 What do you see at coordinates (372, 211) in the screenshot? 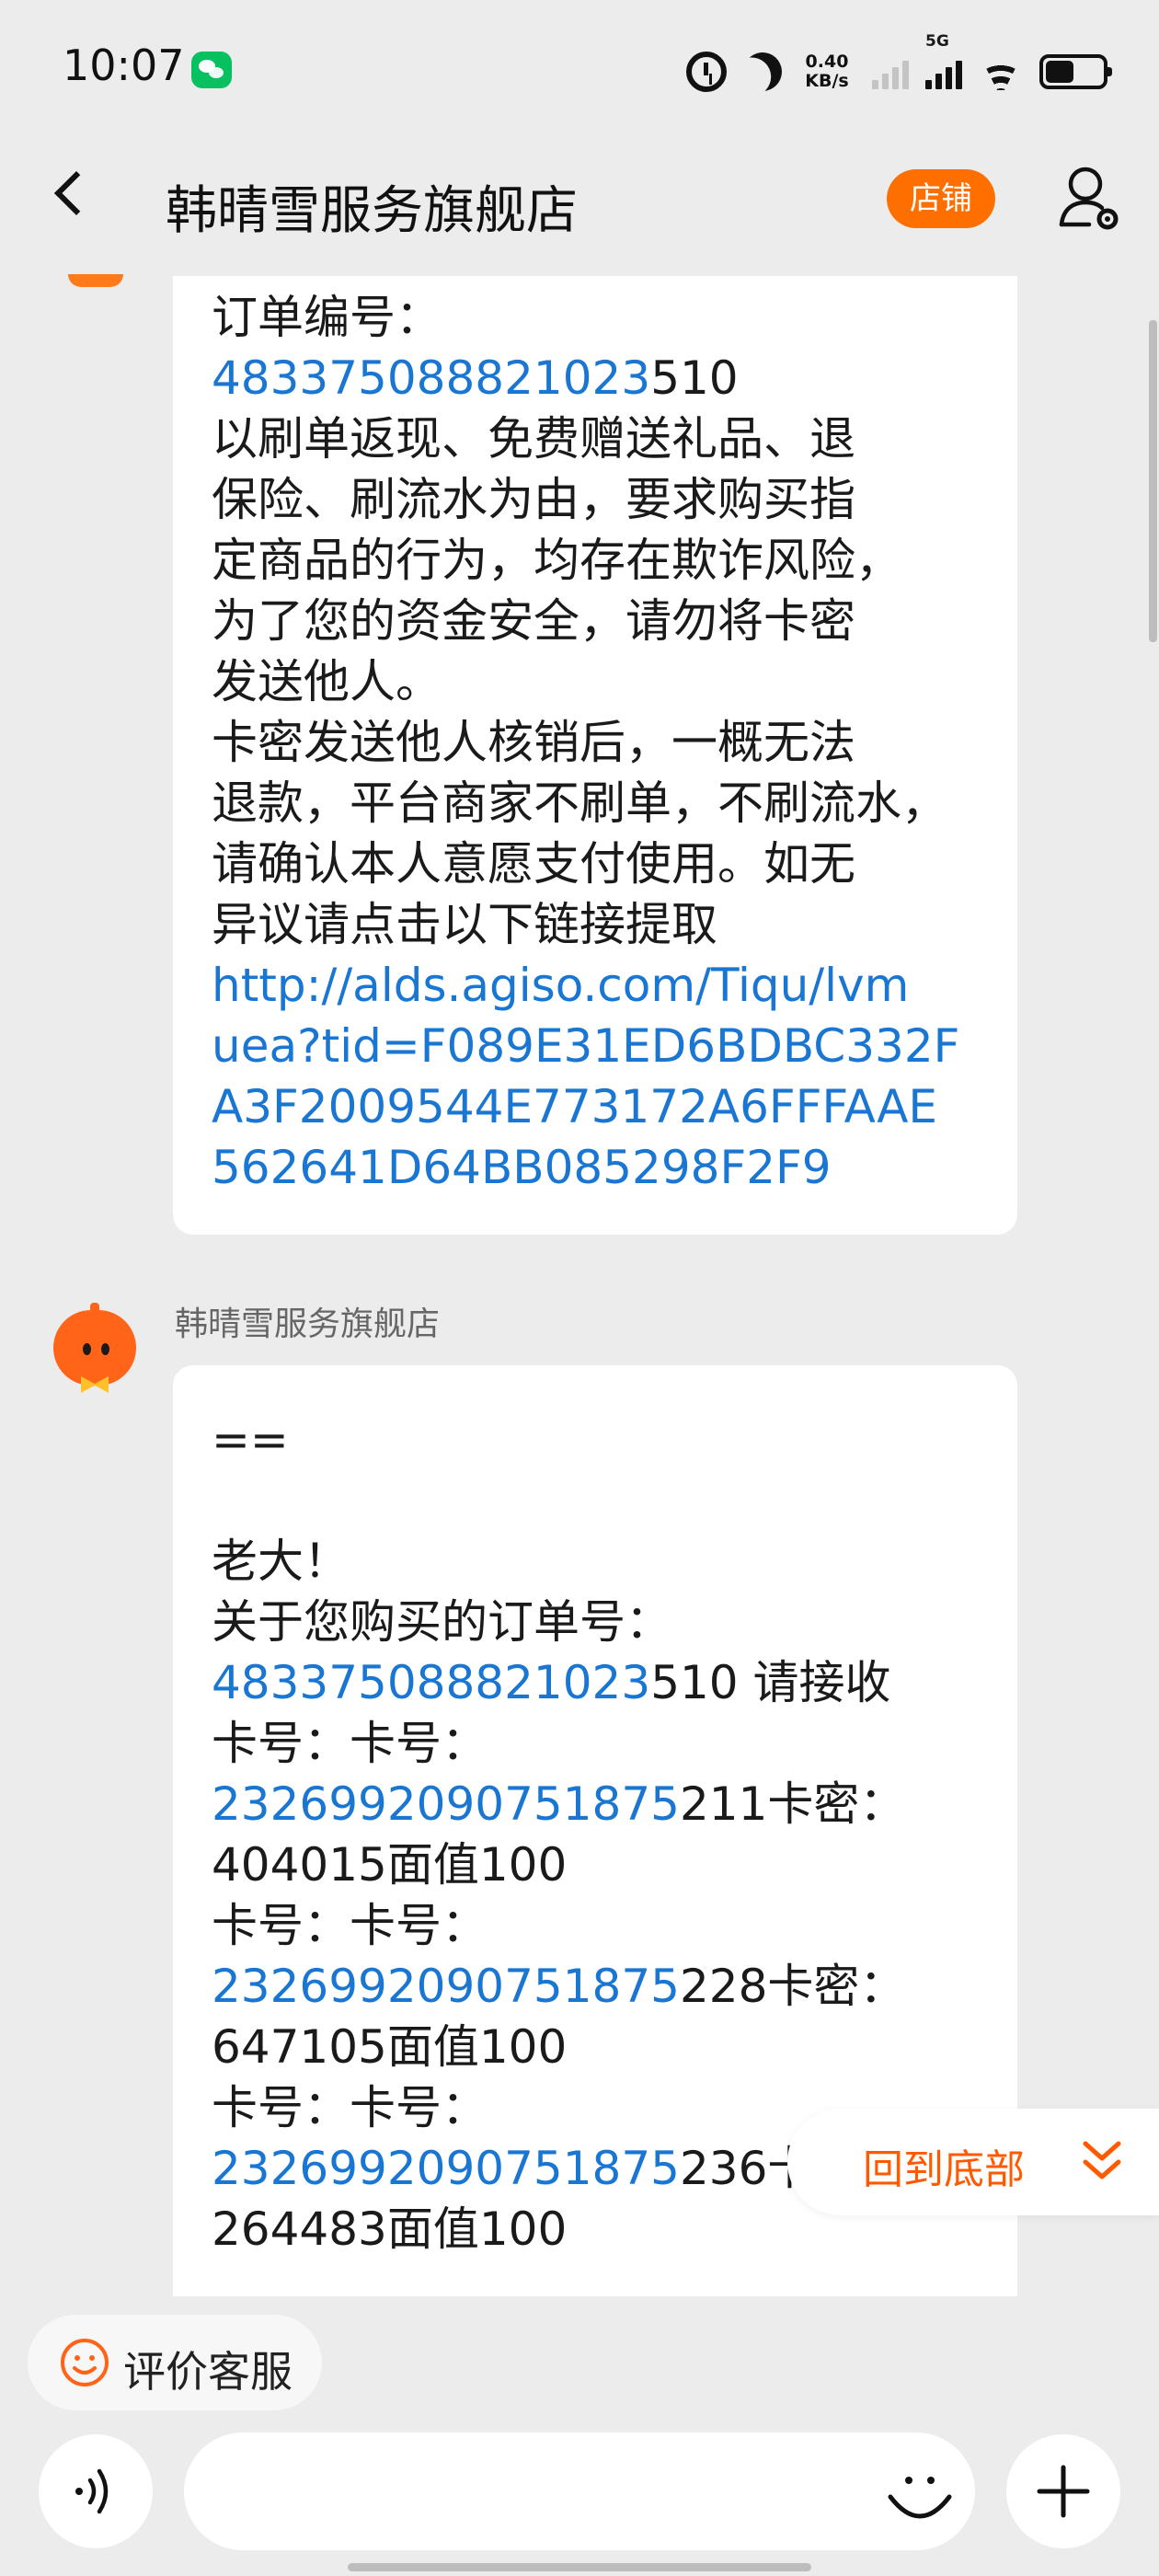
I see `chat-title: 韩晴雪服务旗舰店` at bounding box center [372, 211].